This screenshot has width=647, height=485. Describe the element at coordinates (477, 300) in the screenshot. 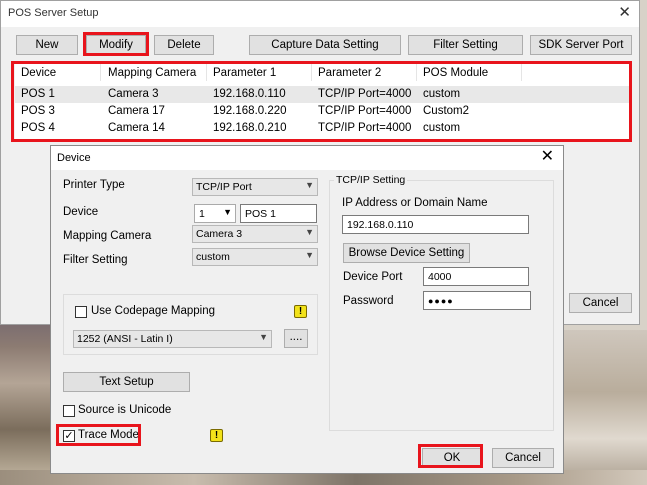

I see `password-input: ●●●●` at that location.